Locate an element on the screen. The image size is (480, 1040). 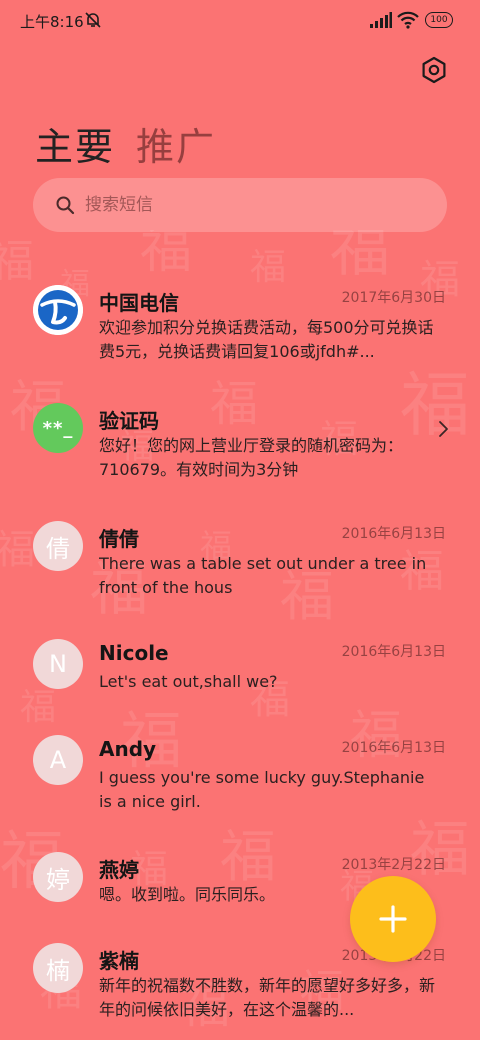
search-bar is located at coordinates (240, 205).